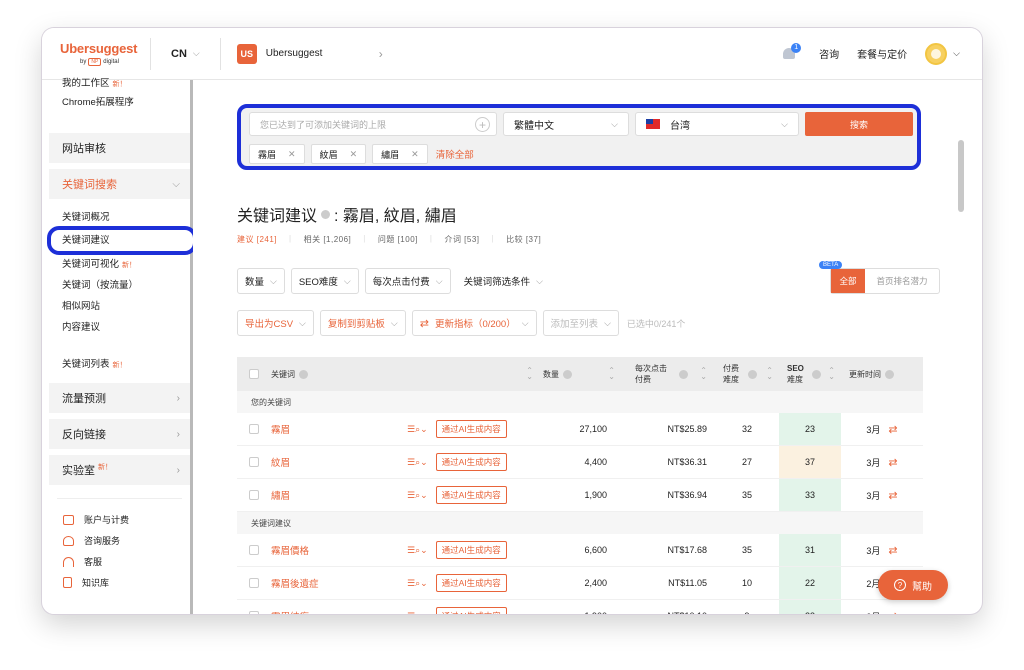 This screenshot has width=1024, height=670. Describe the element at coordinates (119, 519) in the screenshot. I see `sidebar-item-account-billing: 账户与计费` at that location.